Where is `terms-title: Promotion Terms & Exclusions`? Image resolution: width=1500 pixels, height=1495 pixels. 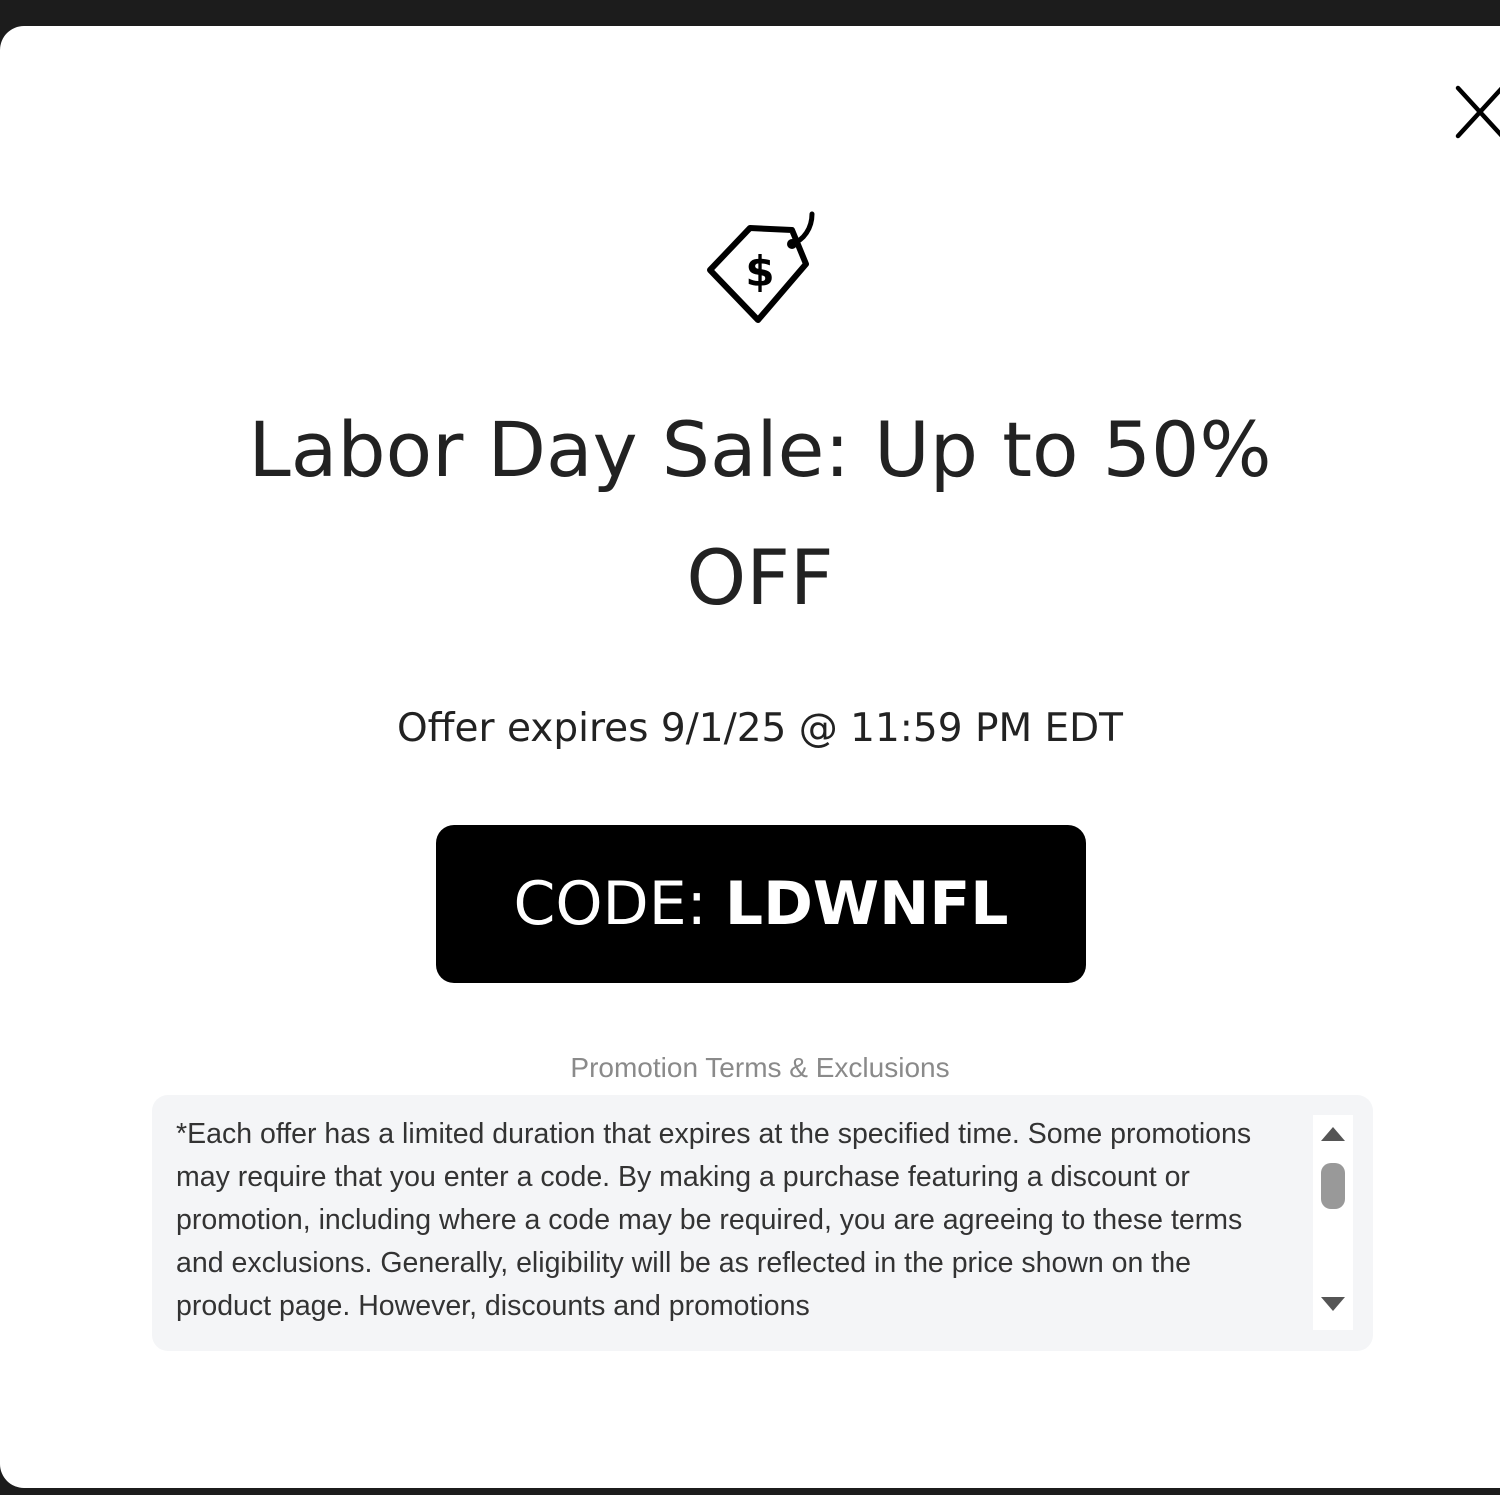 terms-title: Promotion Terms & Exclusions is located at coordinates (760, 1067).